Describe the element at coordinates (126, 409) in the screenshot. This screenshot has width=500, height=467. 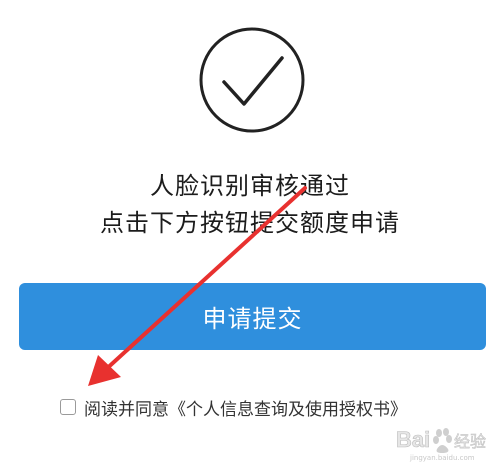
I see `agreement-prefix: 阅读并同意` at that location.